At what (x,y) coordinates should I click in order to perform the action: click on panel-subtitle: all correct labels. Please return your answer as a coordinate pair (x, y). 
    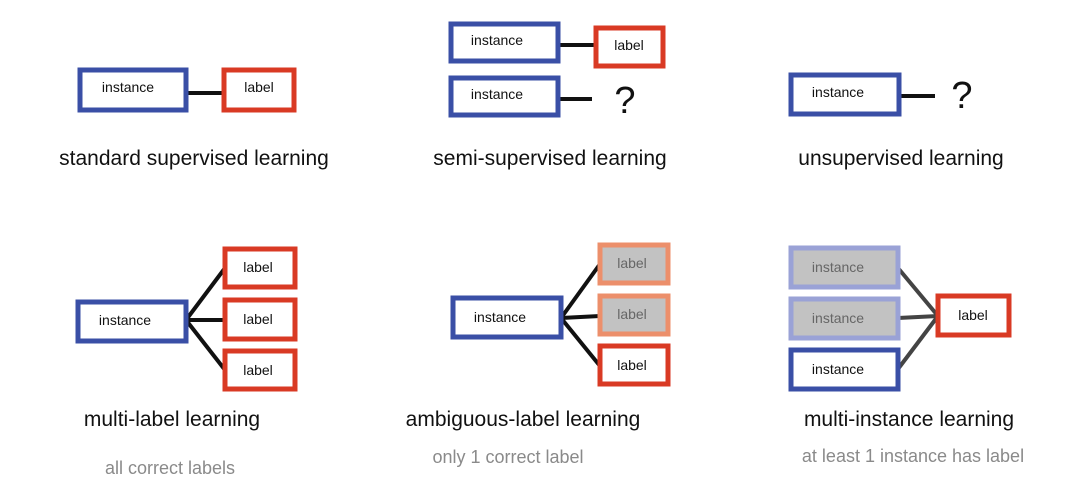
    Looking at the image, I should click on (170, 468).